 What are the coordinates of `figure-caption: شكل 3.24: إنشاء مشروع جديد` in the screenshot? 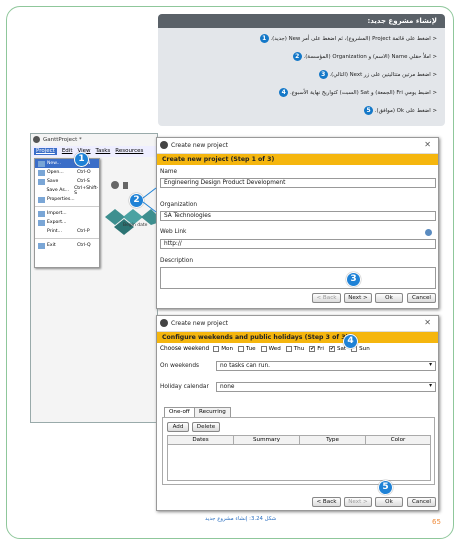 It's located at (241, 519).